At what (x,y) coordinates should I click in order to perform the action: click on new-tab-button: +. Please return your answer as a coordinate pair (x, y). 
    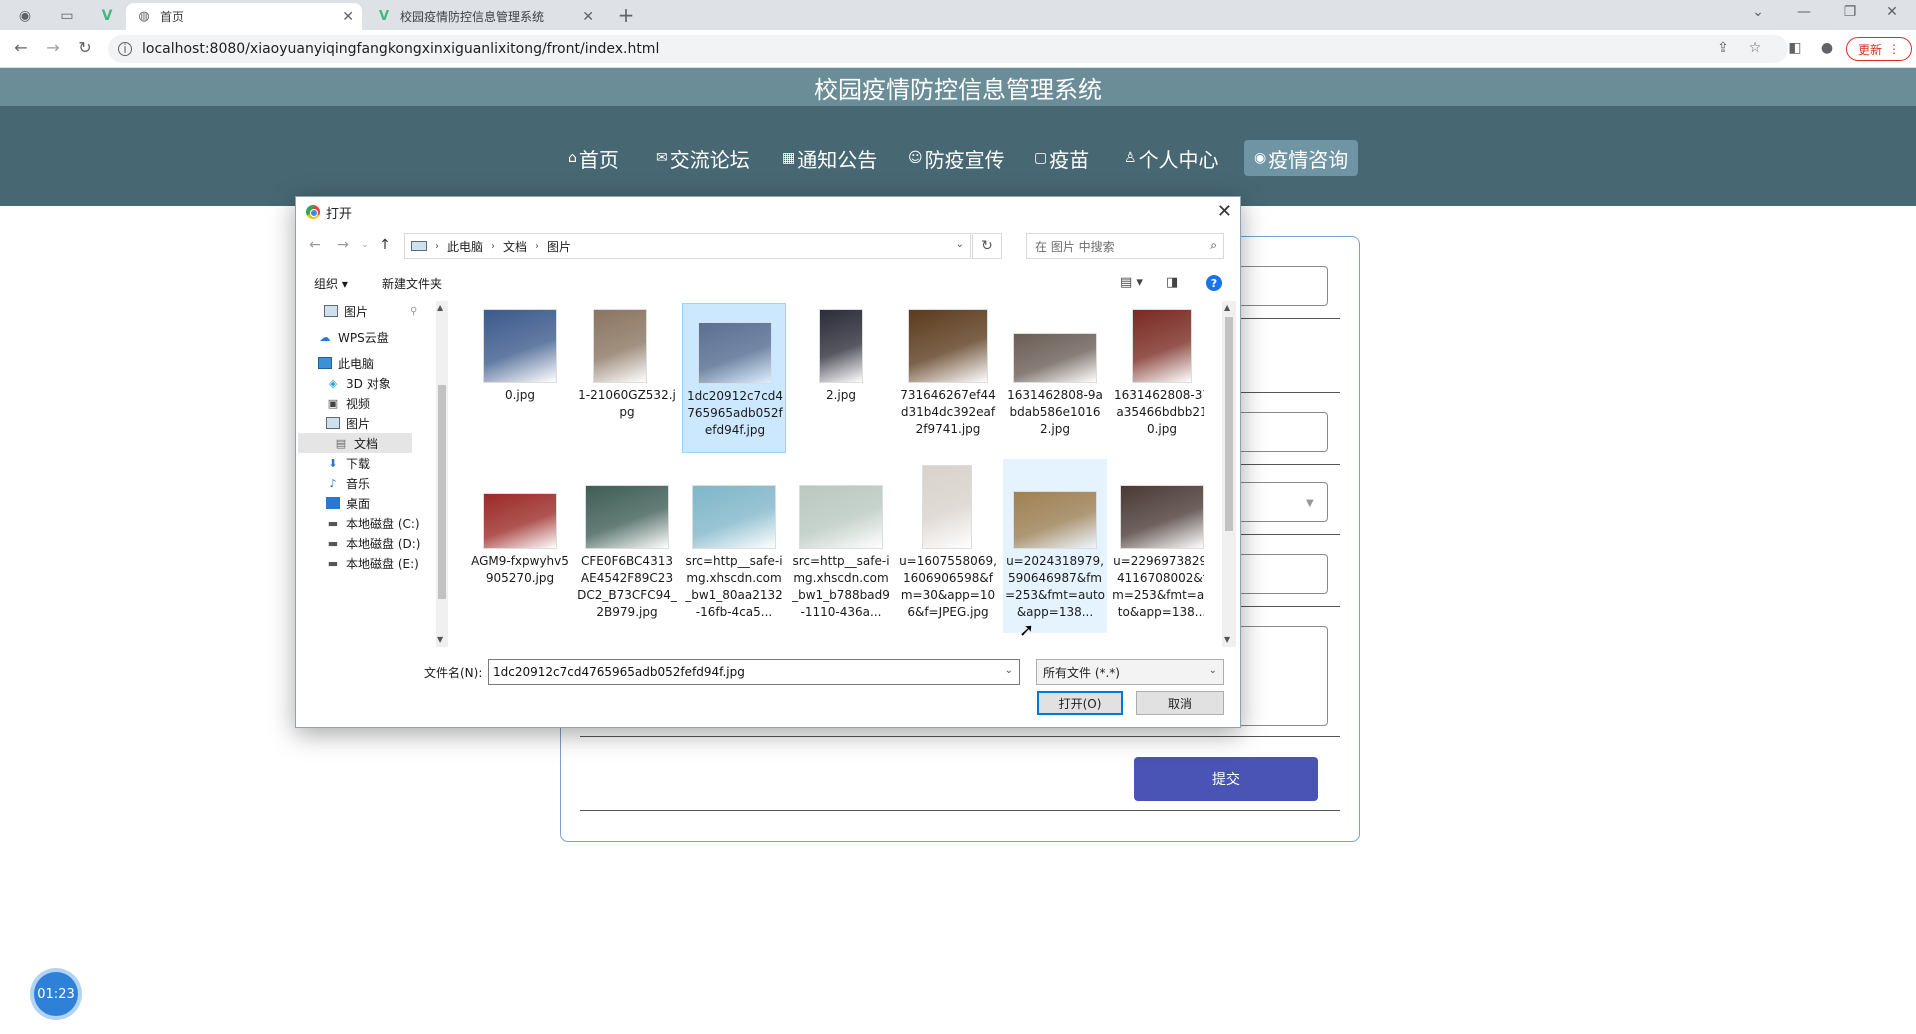
    Looking at the image, I should click on (626, 15).